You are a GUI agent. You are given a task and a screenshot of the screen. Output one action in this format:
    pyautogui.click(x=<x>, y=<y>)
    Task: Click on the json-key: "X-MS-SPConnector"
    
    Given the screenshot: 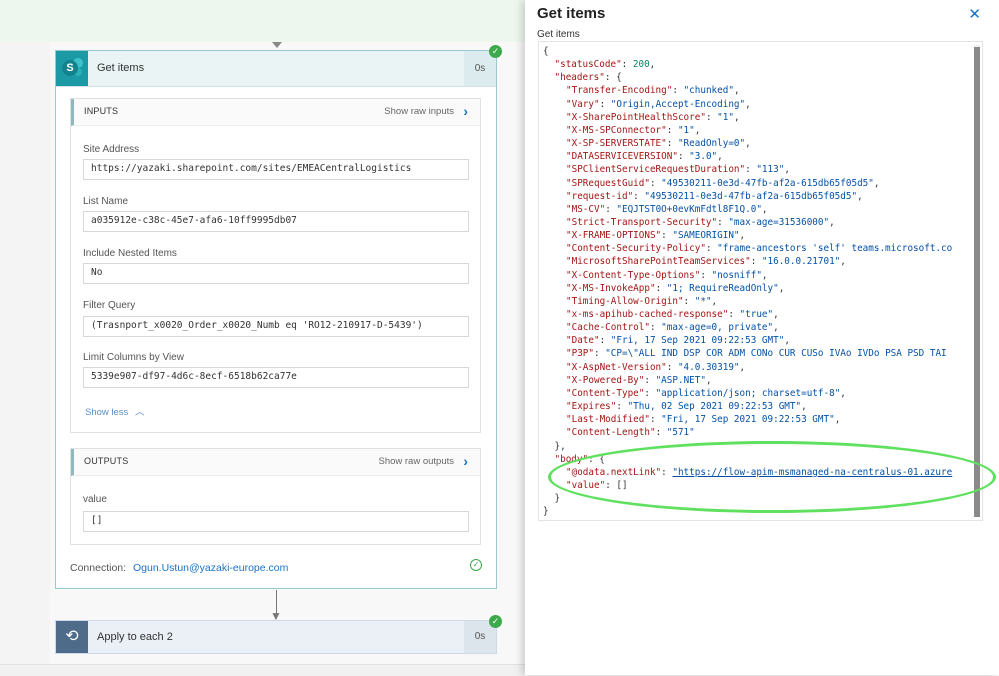 What is the action you would take?
    pyautogui.click(x=616, y=130)
    